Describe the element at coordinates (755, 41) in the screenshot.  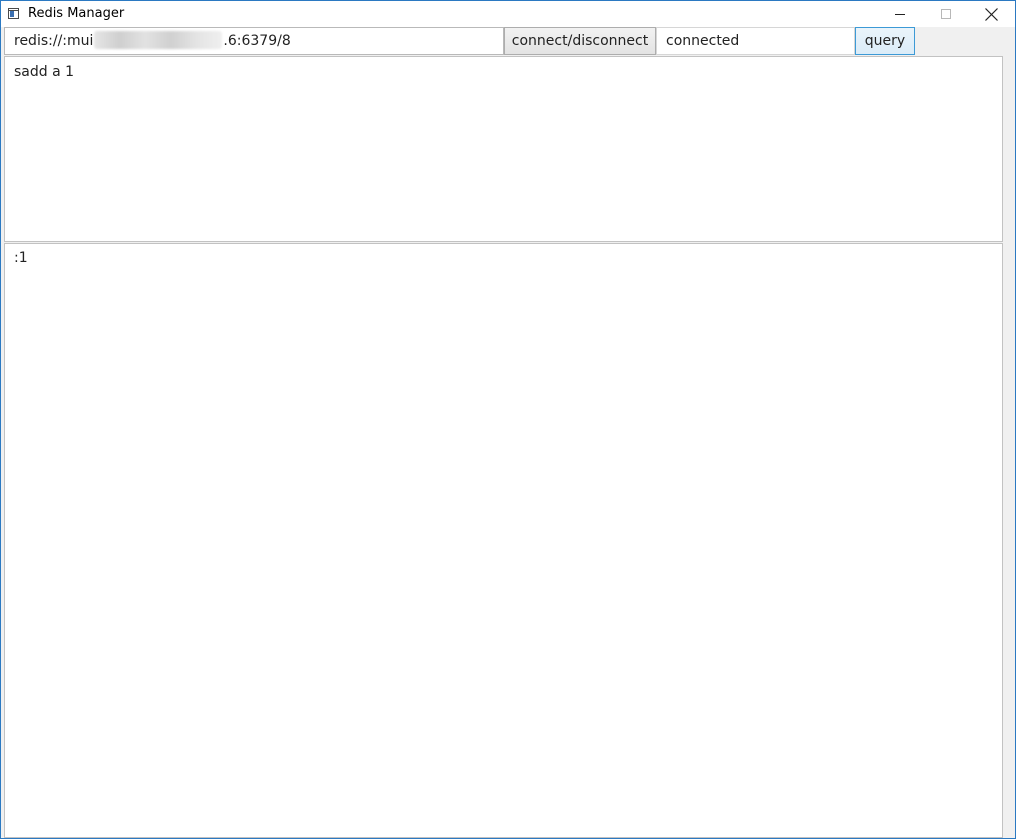
I see `connection-status-field: connected` at that location.